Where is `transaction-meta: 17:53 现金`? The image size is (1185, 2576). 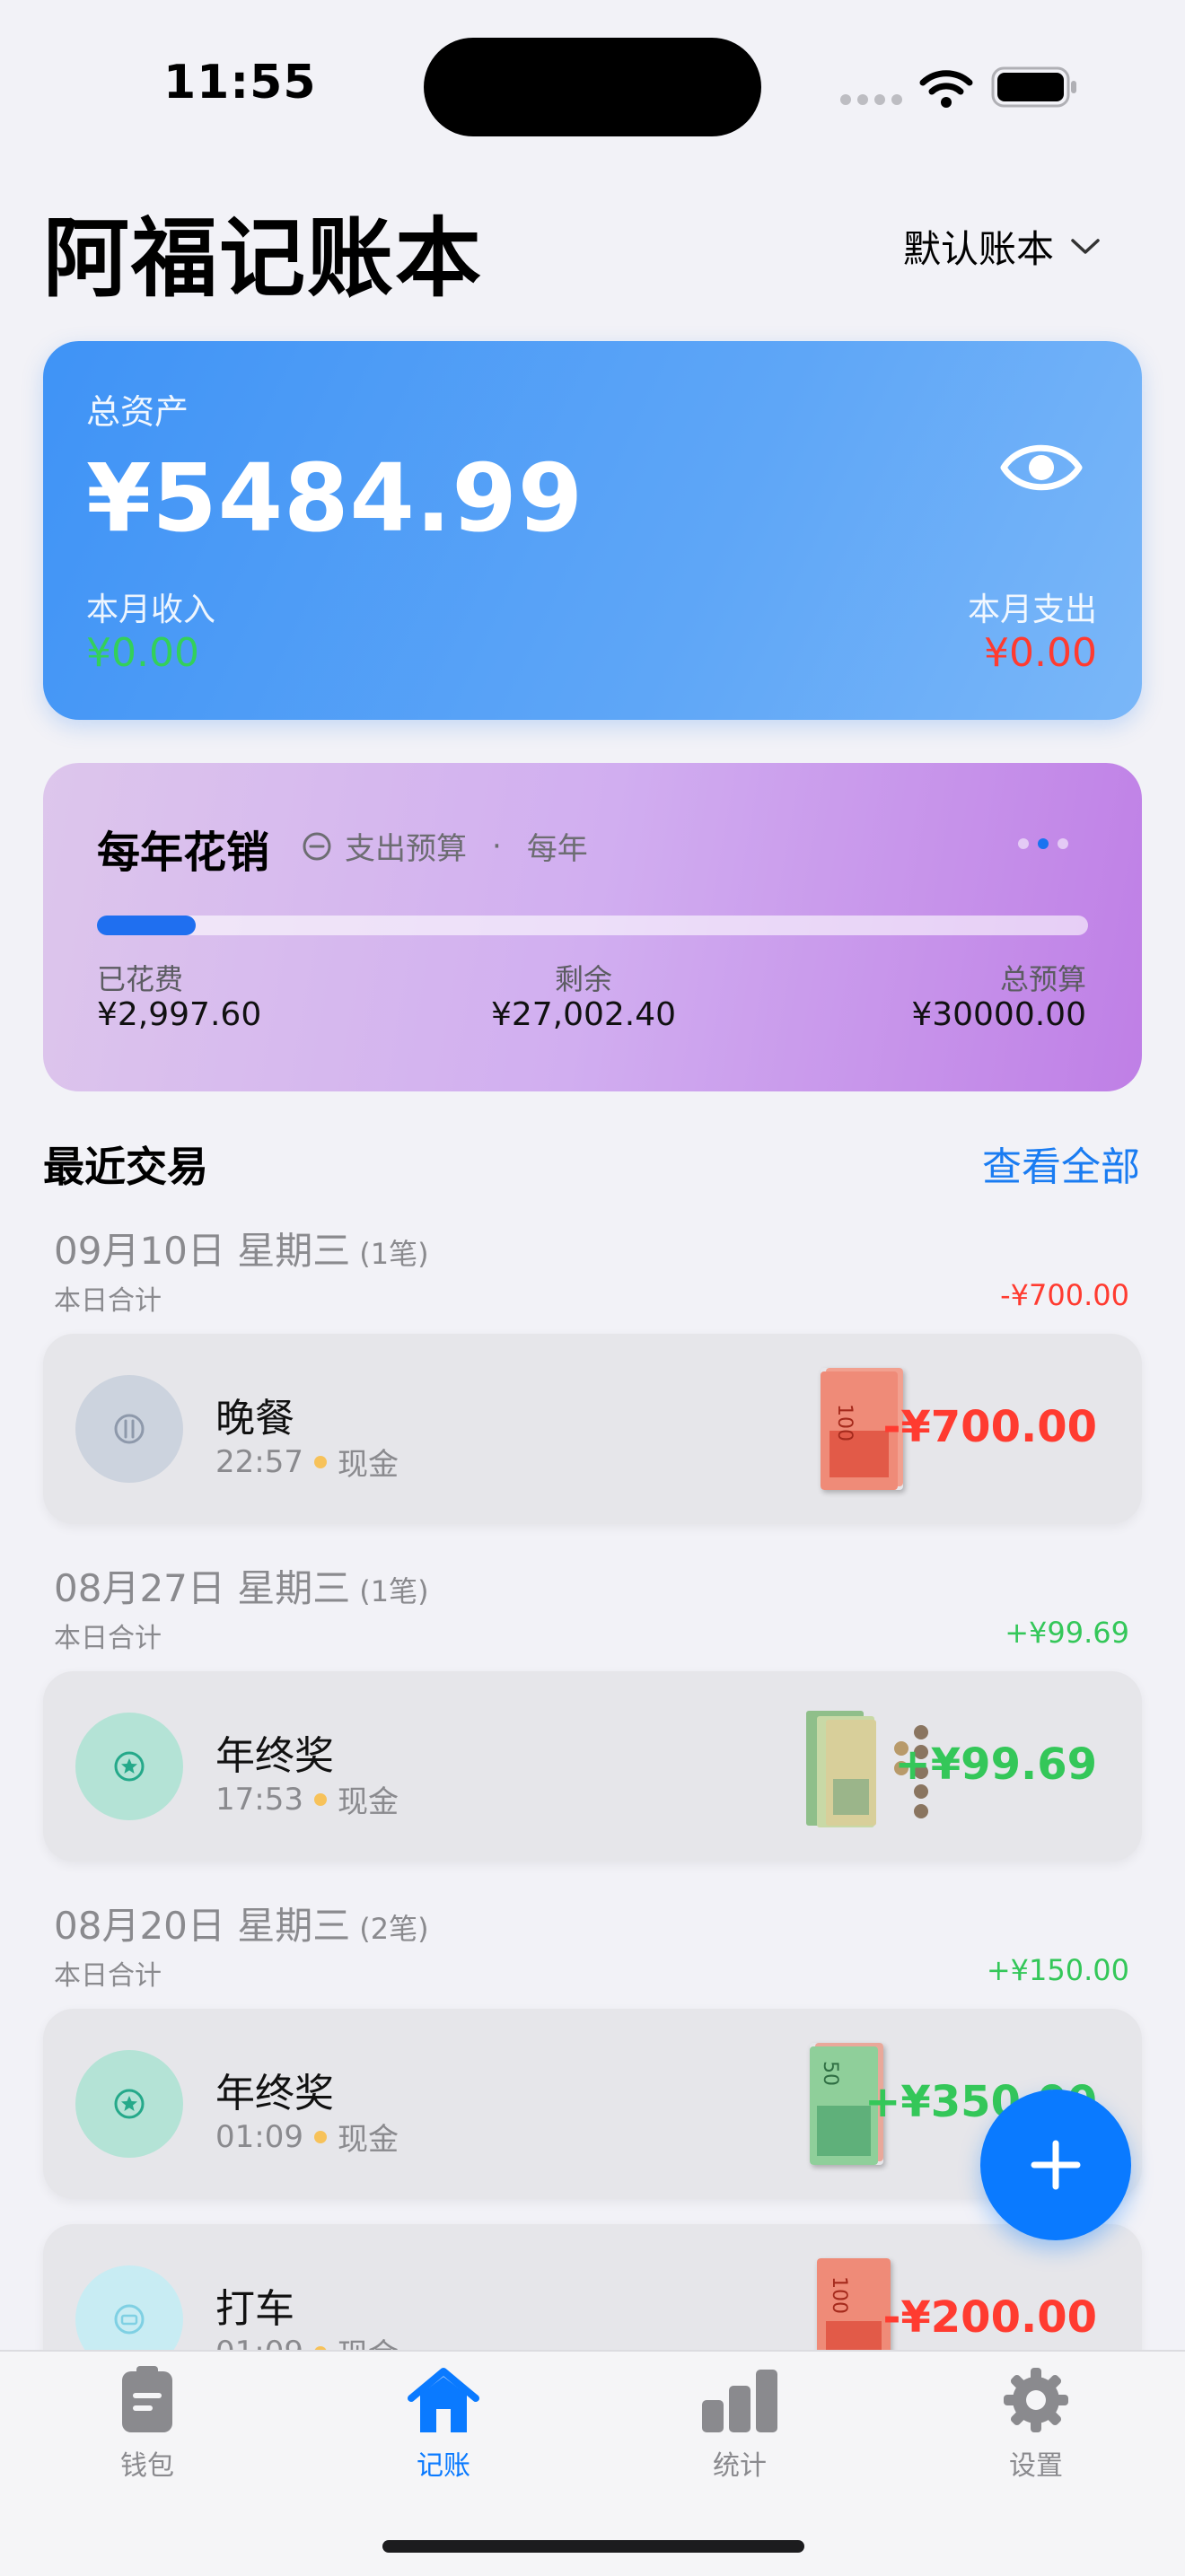
transaction-meta: 17:53 现金 is located at coordinates (307, 1799).